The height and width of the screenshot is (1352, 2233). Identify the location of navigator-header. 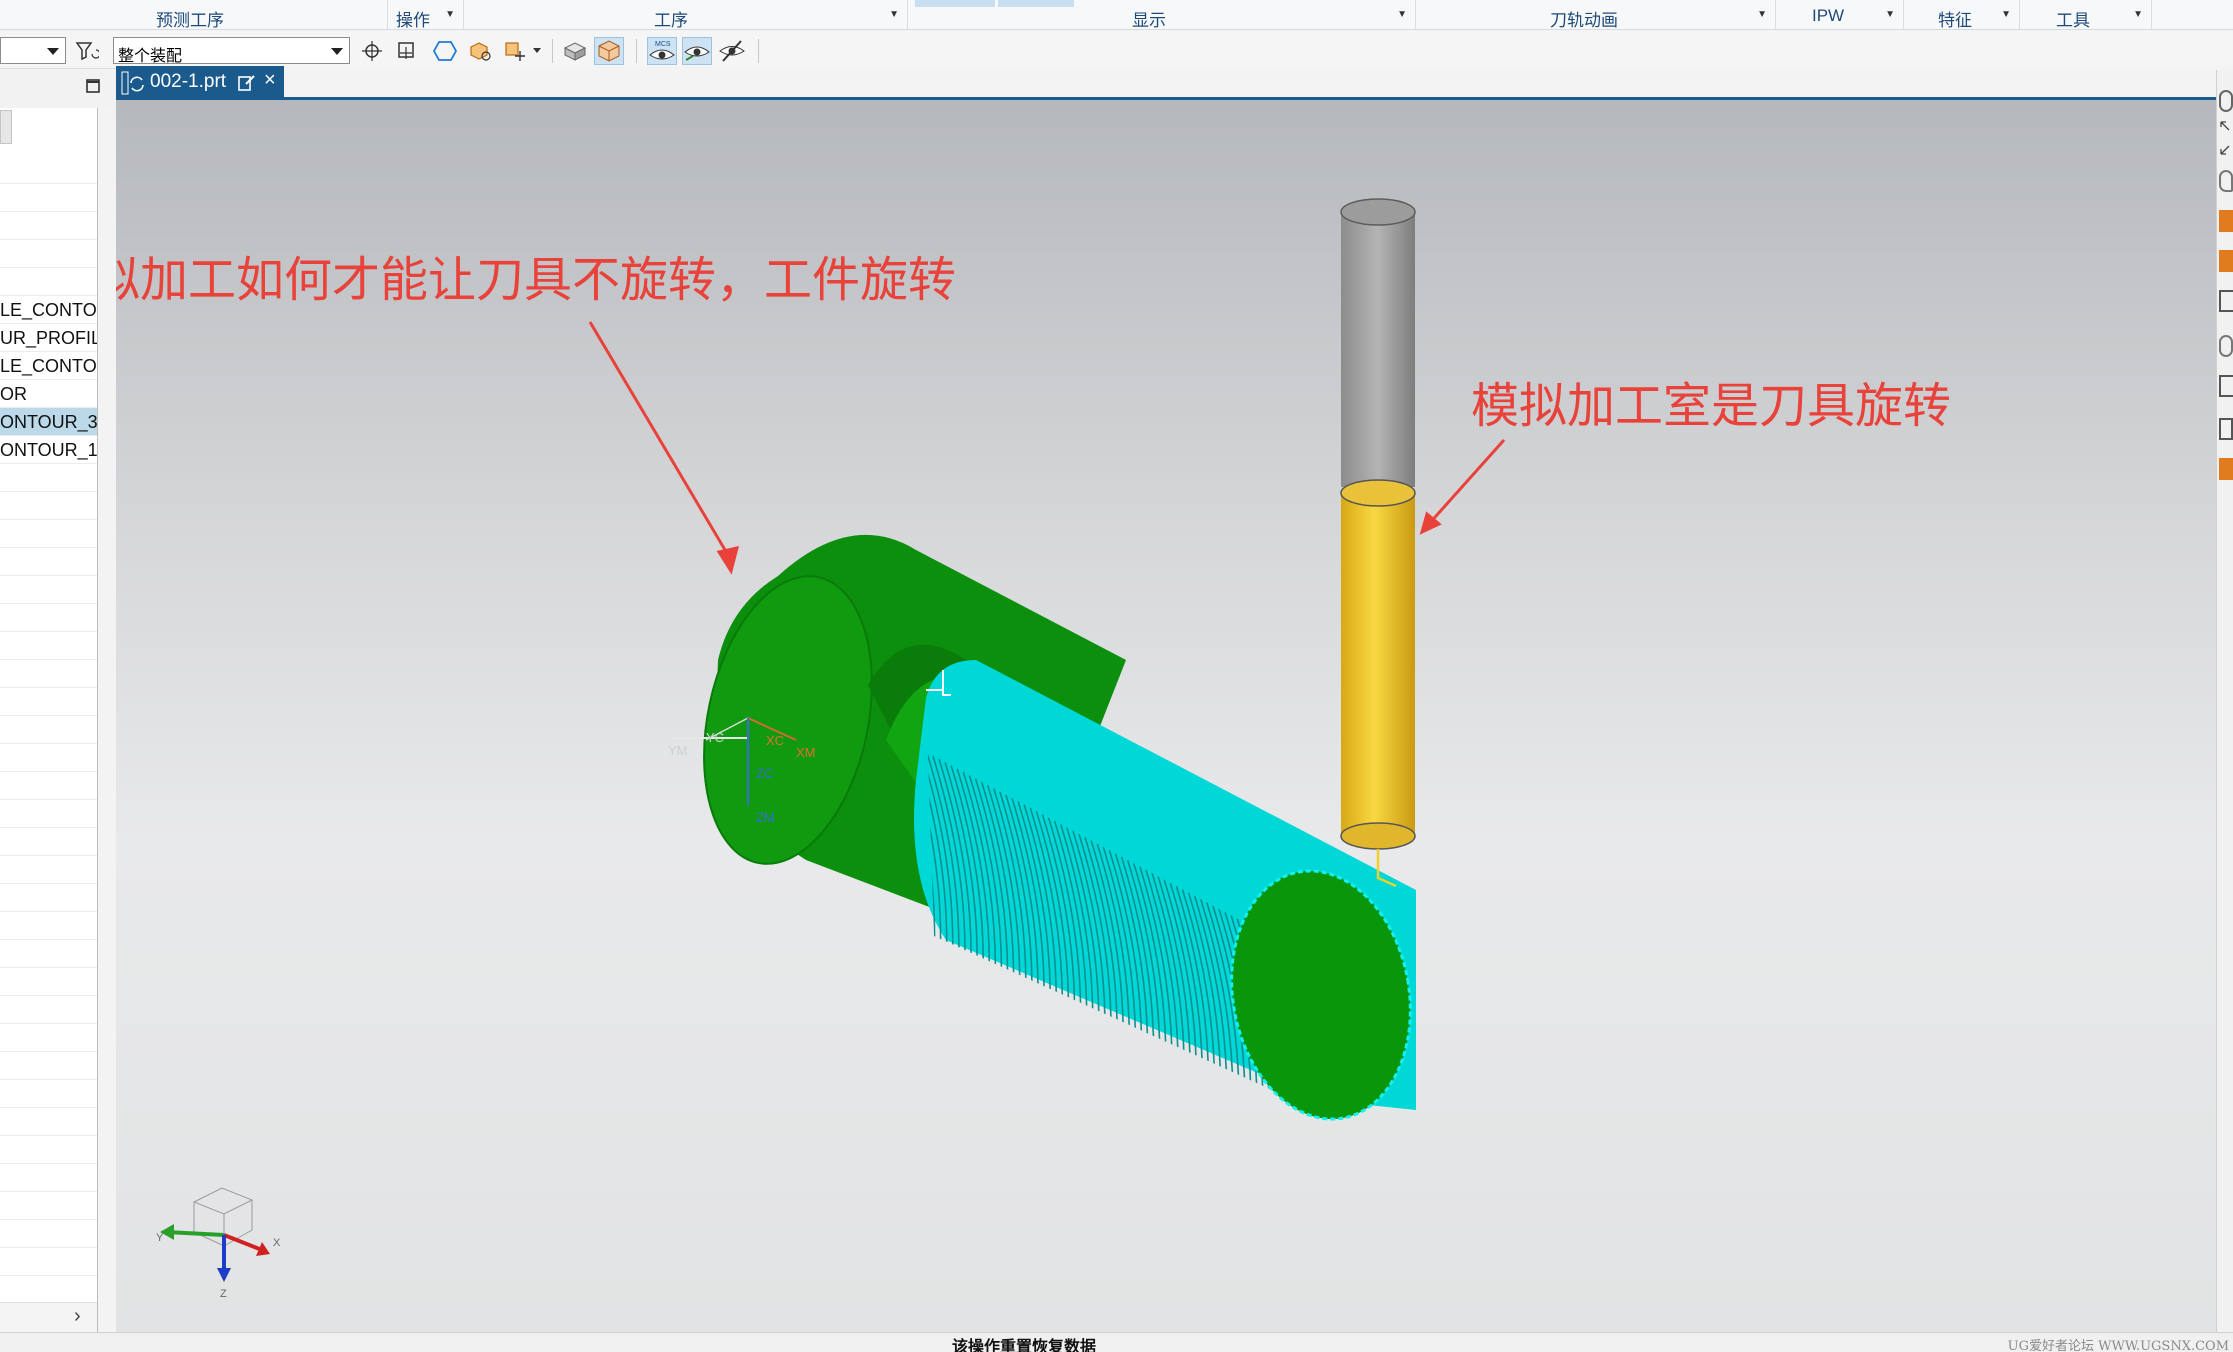
(58, 89).